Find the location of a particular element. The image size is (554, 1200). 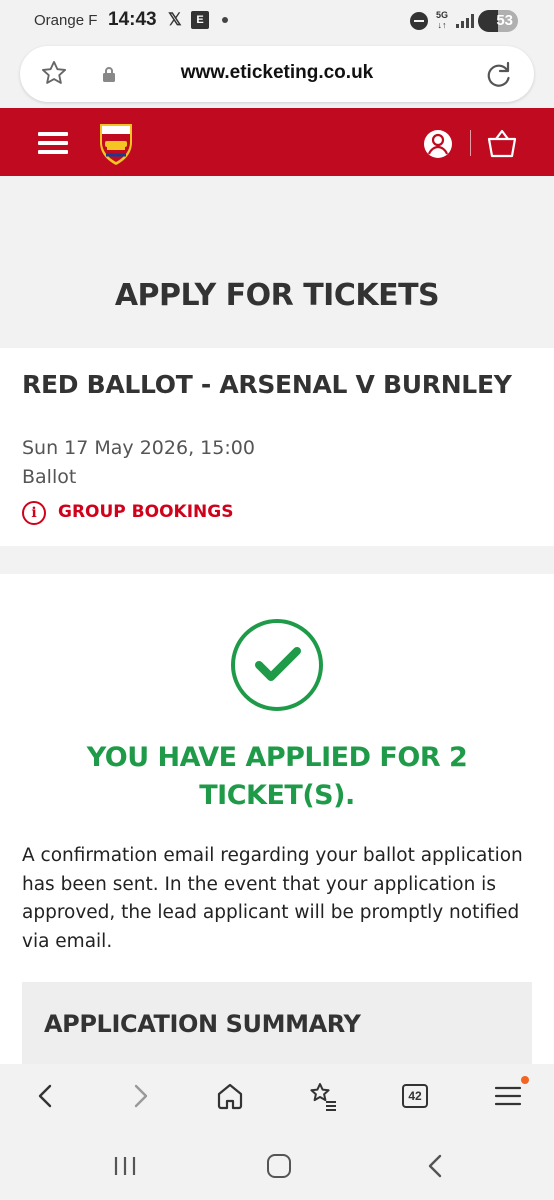

battery-indicator: 53 is located at coordinates (498, 21).